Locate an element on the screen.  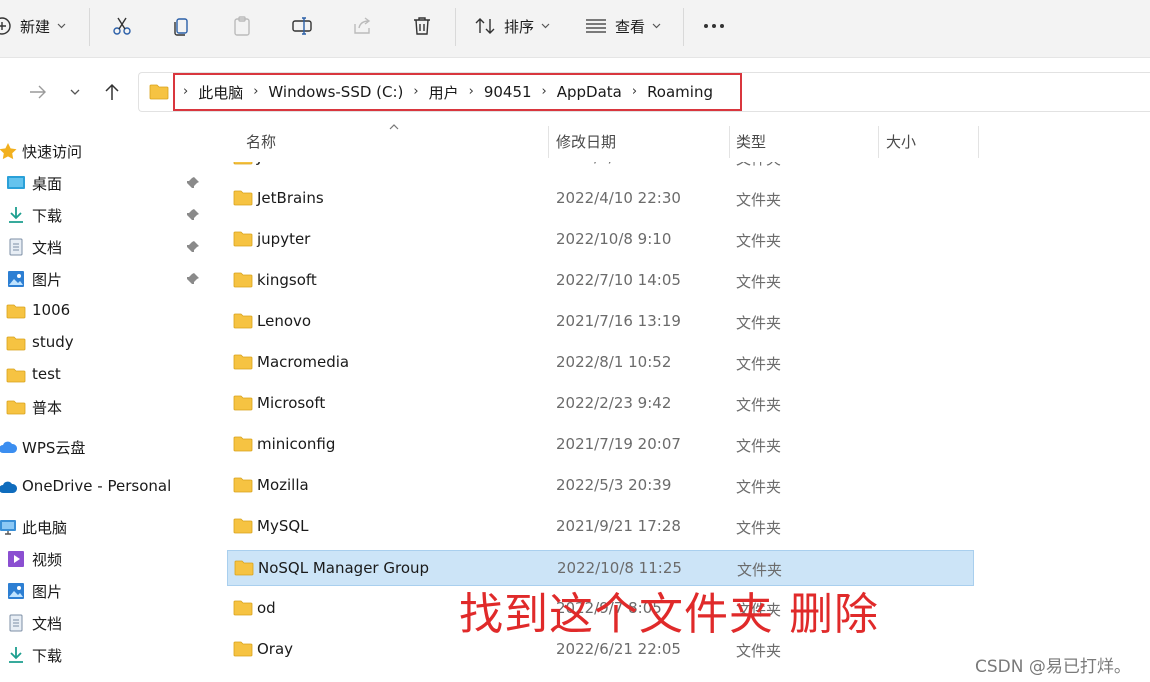
clipboard-icon is located at coordinates (242, 26).